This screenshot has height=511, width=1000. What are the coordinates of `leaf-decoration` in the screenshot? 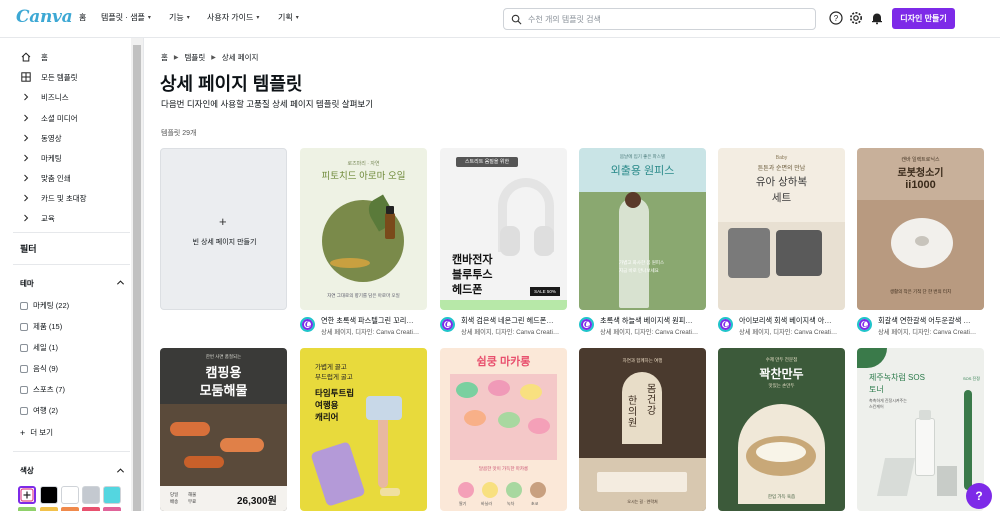 It's located at (968, 440).